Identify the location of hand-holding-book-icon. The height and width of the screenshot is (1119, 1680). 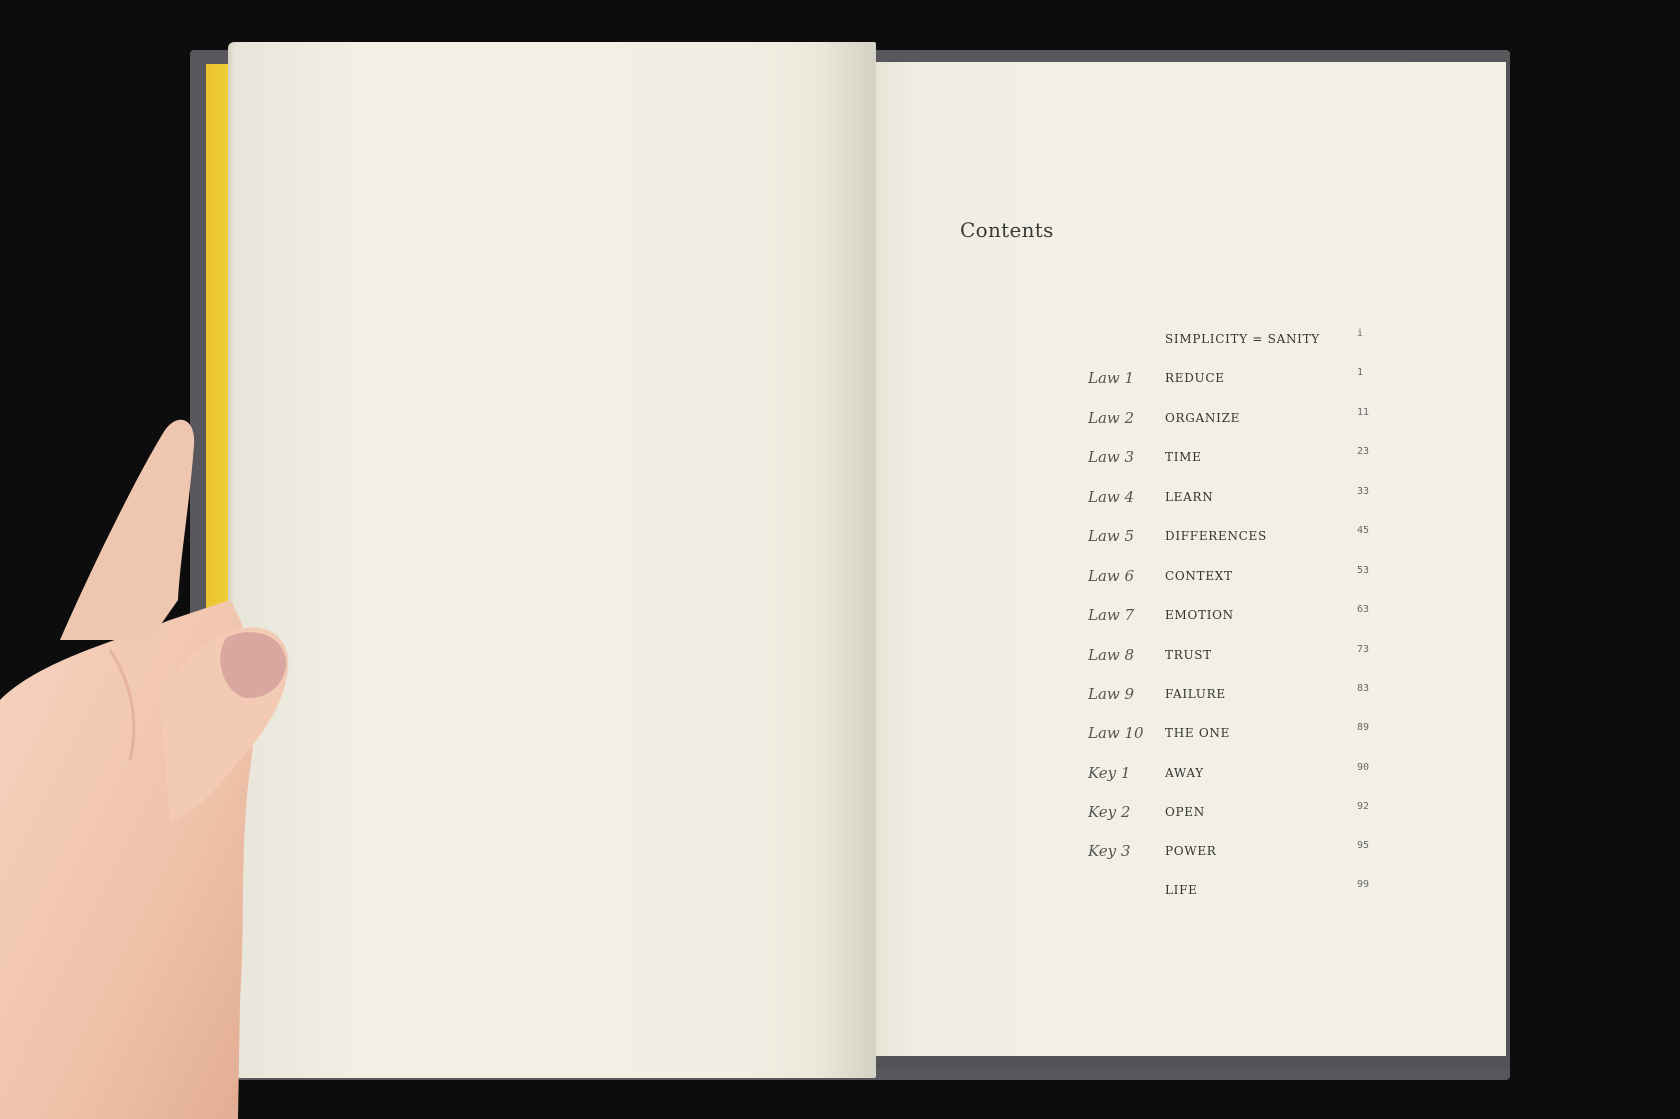
(144, 769).